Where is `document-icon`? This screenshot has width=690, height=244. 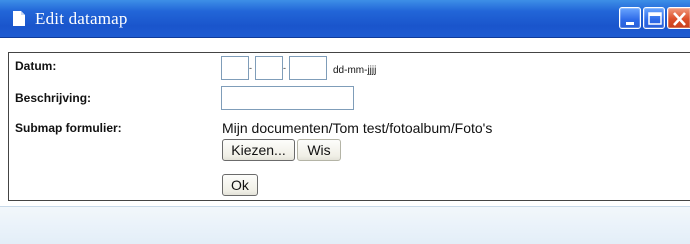 document-icon is located at coordinates (19, 18).